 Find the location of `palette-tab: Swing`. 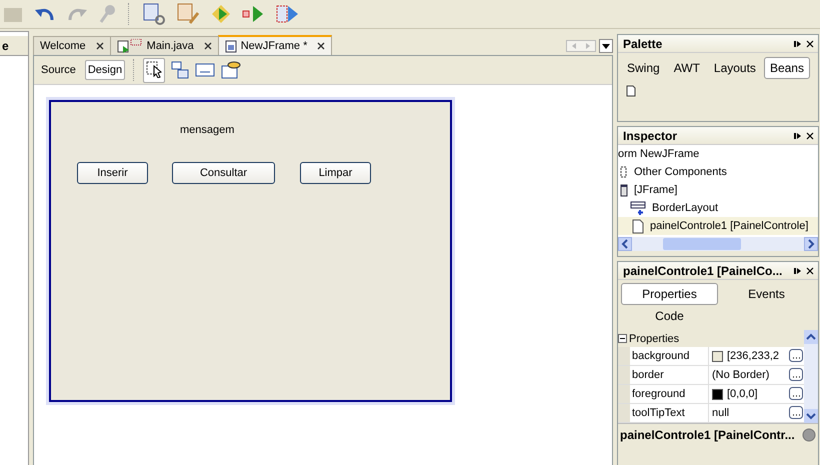

palette-tab: Swing is located at coordinates (643, 68).